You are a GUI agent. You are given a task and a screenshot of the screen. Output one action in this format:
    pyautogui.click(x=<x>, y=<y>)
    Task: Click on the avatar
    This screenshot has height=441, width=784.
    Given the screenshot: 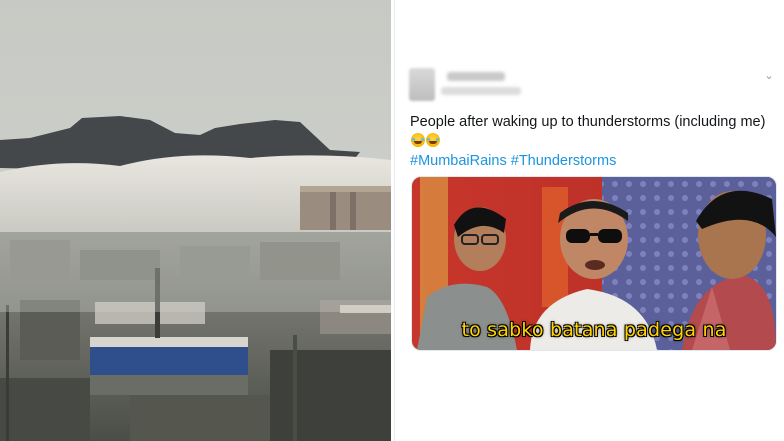 What is the action you would take?
    pyautogui.click(x=422, y=84)
    